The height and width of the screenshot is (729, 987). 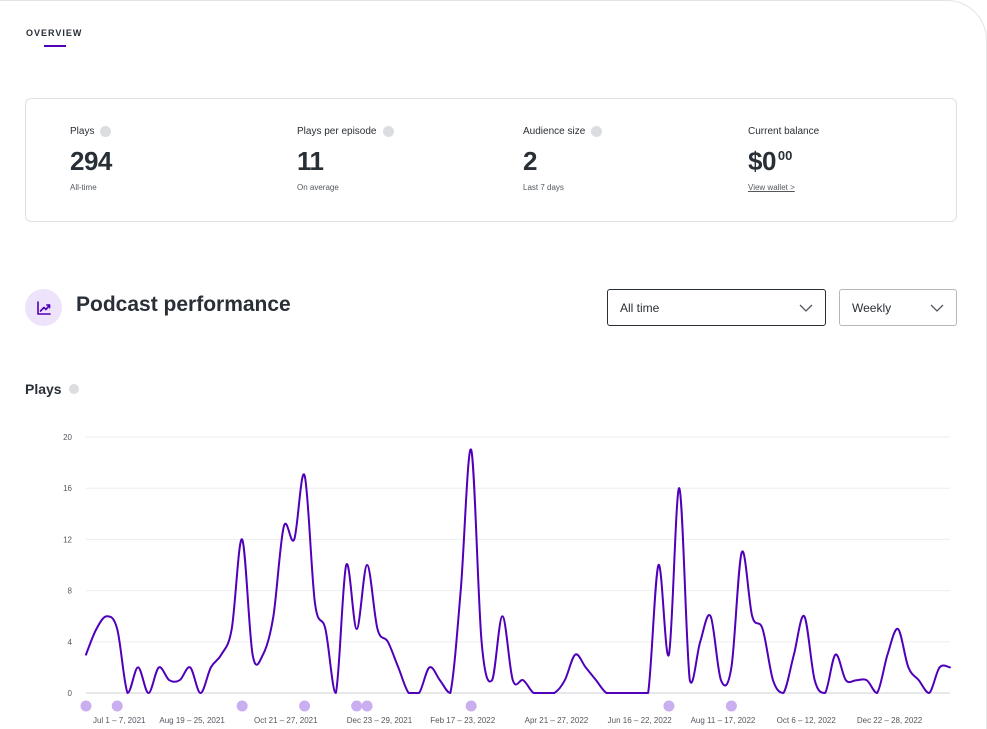 I want to click on stat-label: Audience size, so click(x=554, y=131).